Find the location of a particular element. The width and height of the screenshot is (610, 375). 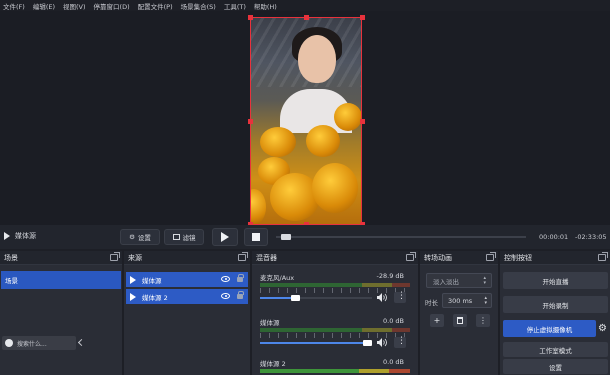

scenes-title: 场景 is located at coordinates (11, 257).